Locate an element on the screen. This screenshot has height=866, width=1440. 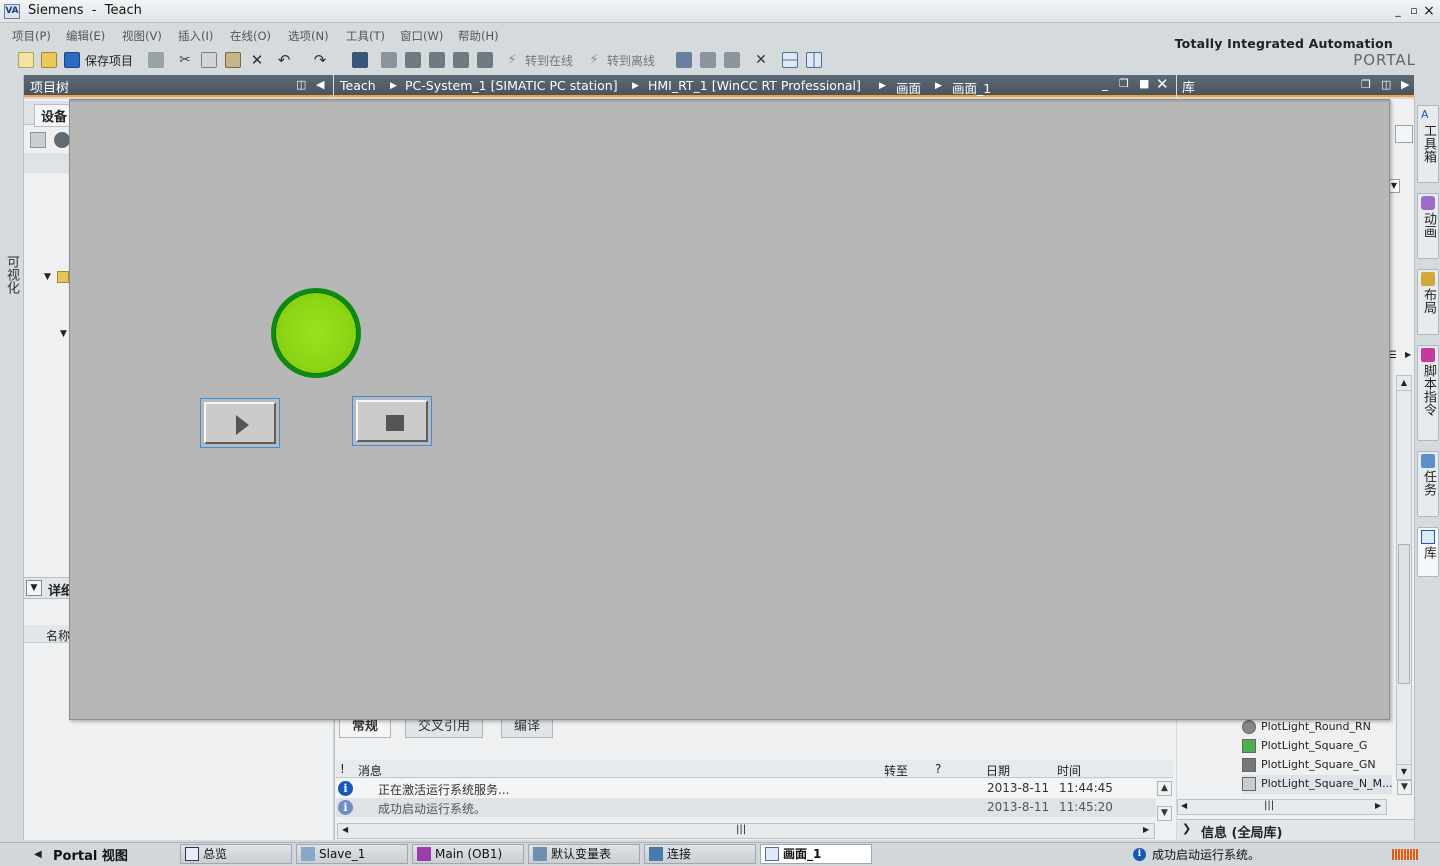
menu-project: 项目(P) is located at coordinates (31, 36).